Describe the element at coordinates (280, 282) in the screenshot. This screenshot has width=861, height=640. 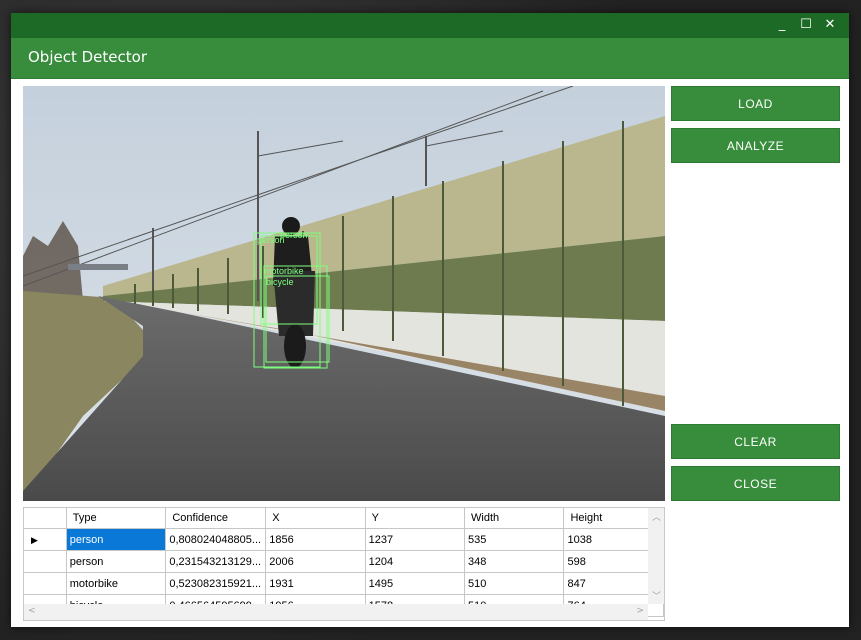
I see `detection-label: bicycle` at that location.